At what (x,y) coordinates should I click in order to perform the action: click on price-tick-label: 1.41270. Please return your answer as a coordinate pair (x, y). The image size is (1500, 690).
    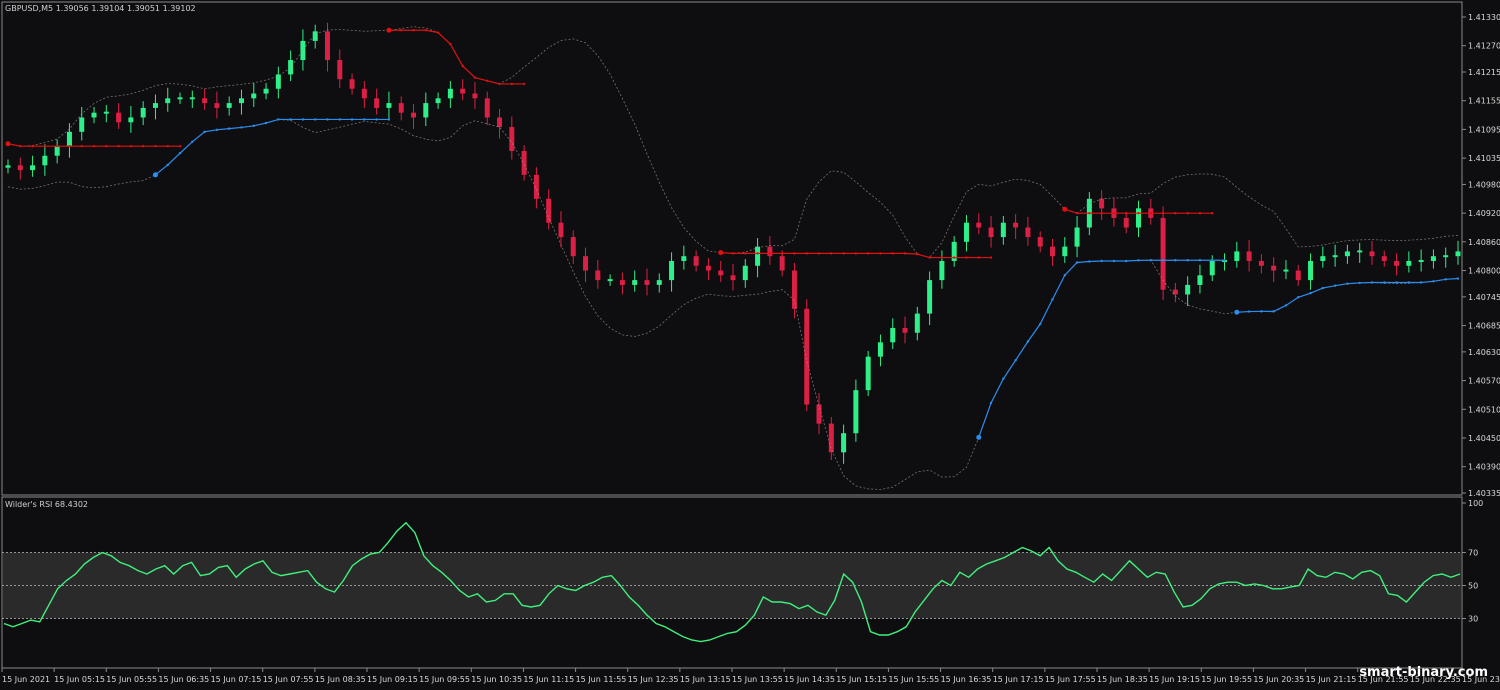
    Looking at the image, I should click on (1484, 46).